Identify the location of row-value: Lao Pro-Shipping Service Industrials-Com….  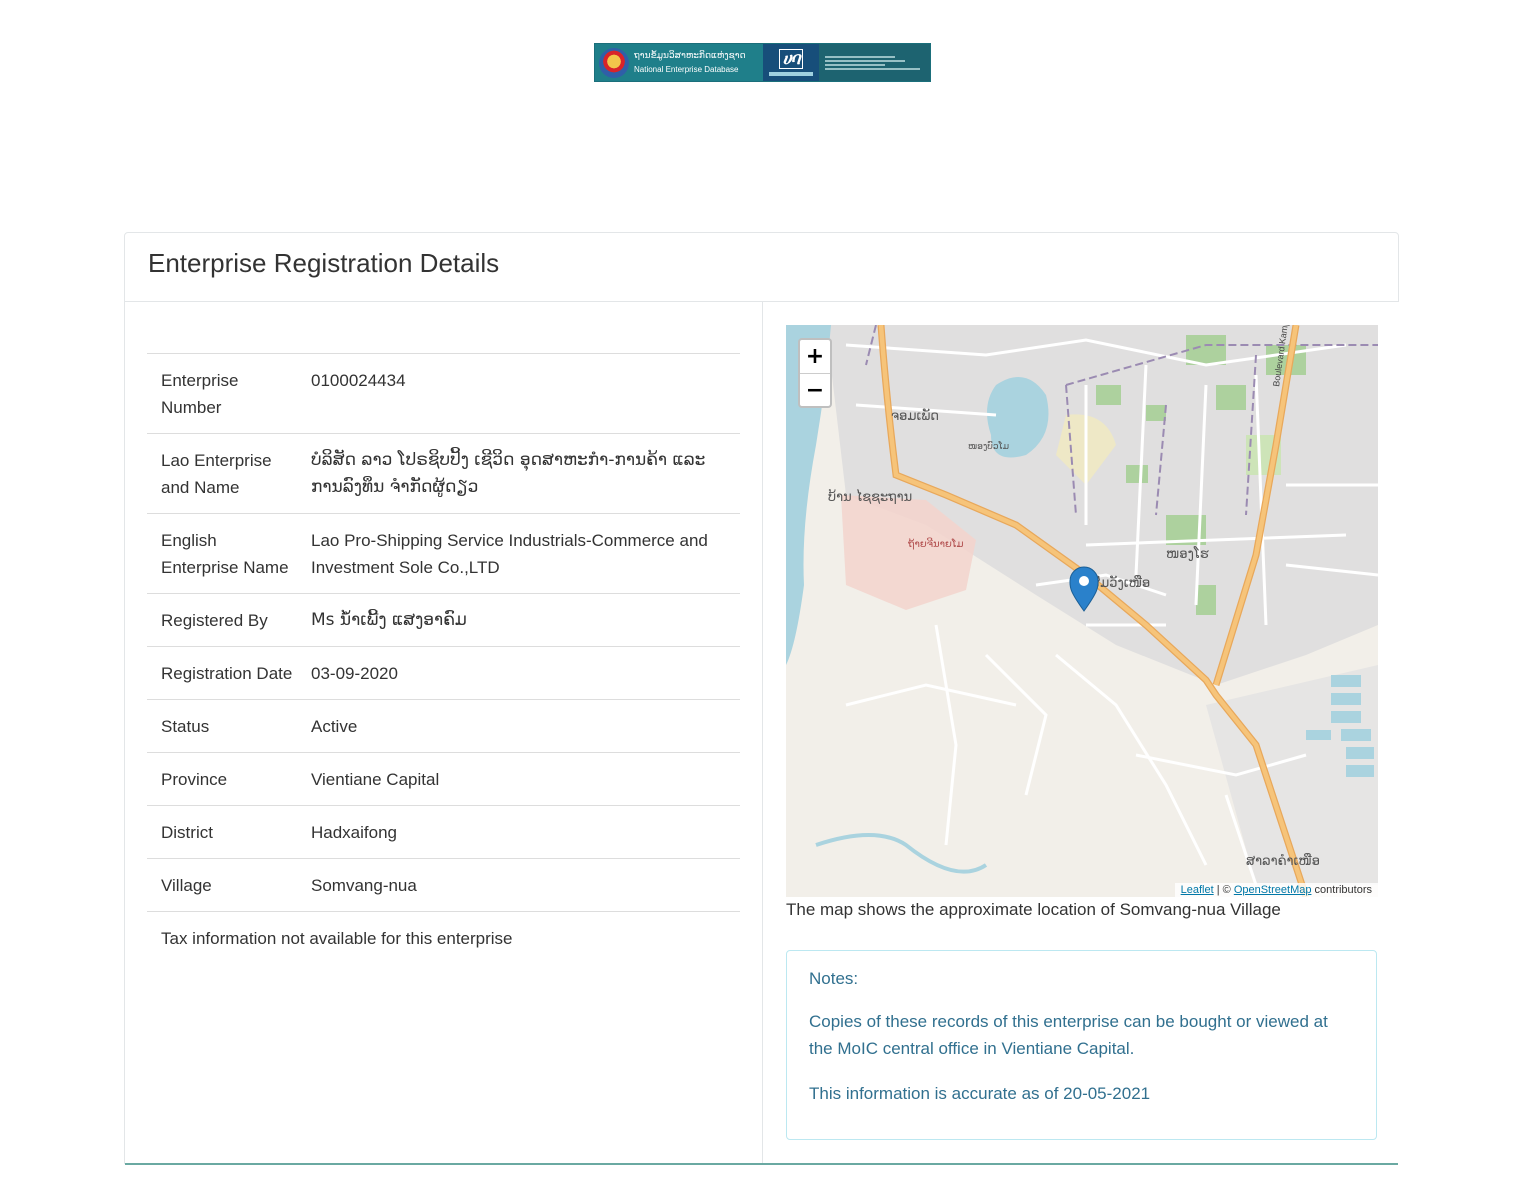
(520, 553).